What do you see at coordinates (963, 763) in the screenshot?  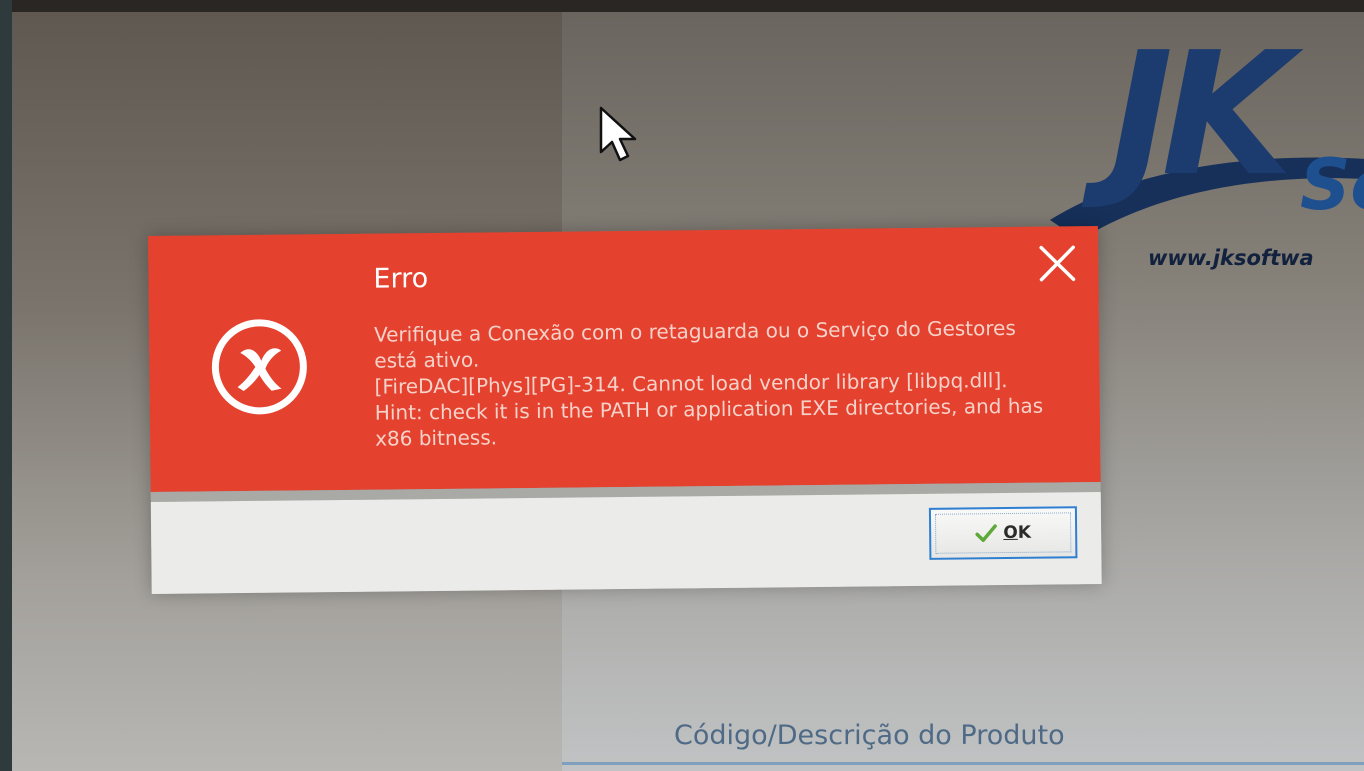 I see `product-field-underline` at bounding box center [963, 763].